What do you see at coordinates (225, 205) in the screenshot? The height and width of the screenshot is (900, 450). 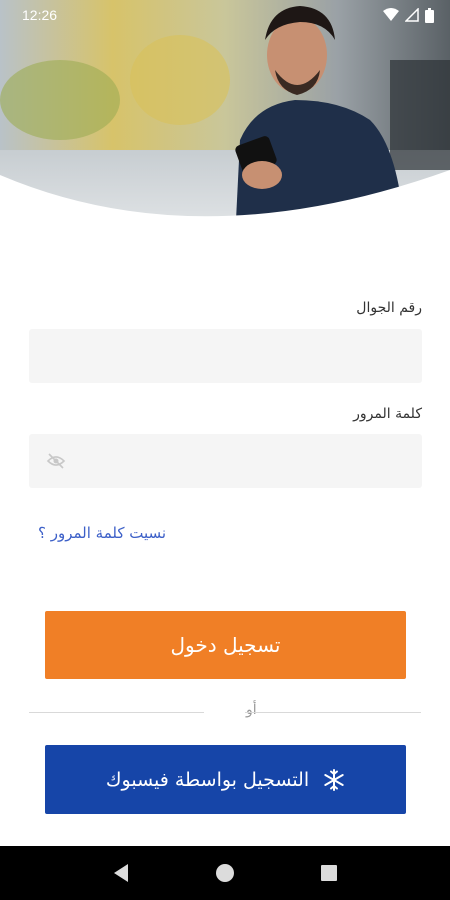 I see `hero-curve` at bounding box center [225, 205].